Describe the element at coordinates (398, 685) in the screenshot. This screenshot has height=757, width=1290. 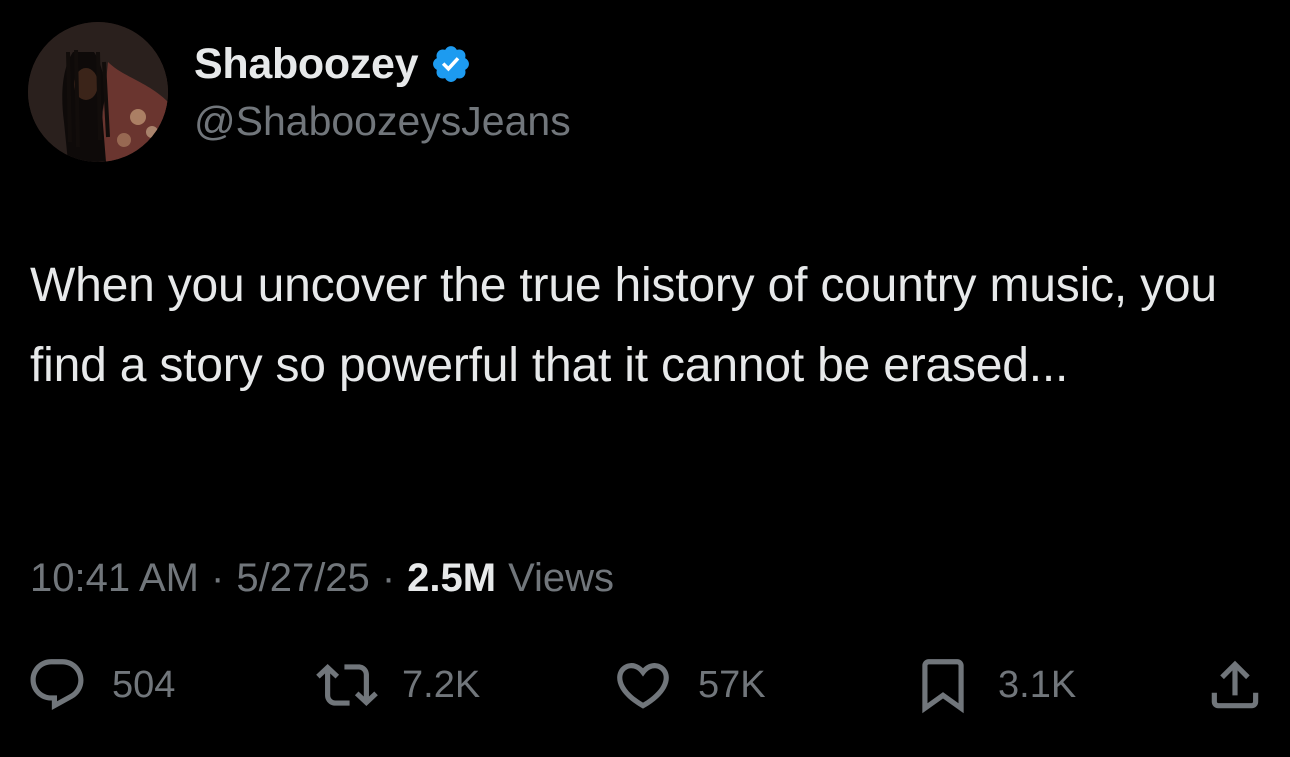
I see `retweet-button: 7.2K` at that location.